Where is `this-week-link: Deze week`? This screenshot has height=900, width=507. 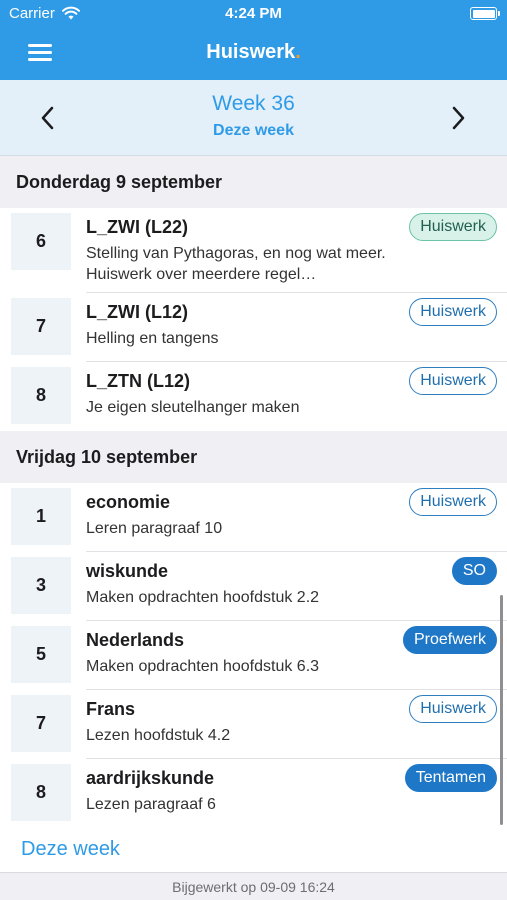 this-week-link: Deze week is located at coordinates (70, 849).